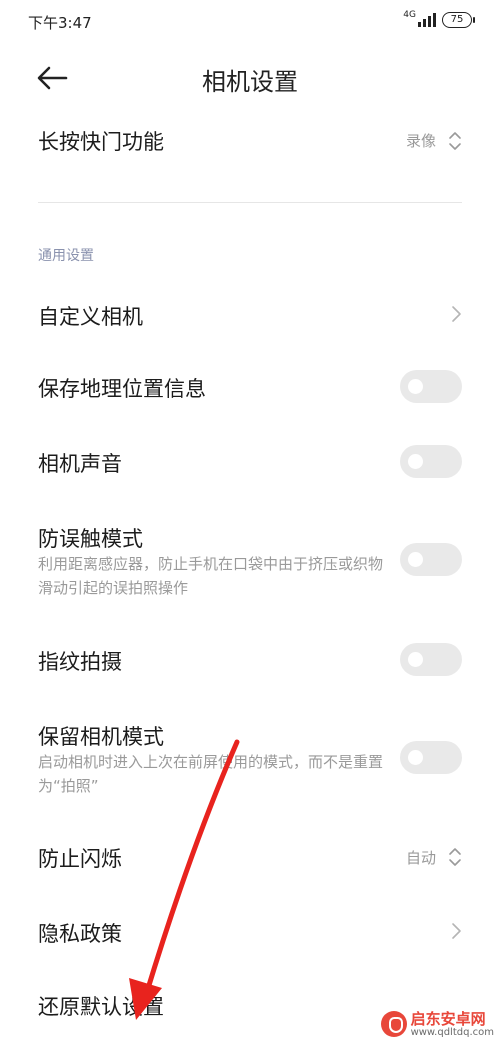  What do you see at coordinates (90, 317) in the screenshot?
I see `row-title: 自定义相机` at bounding box center [90, 317].